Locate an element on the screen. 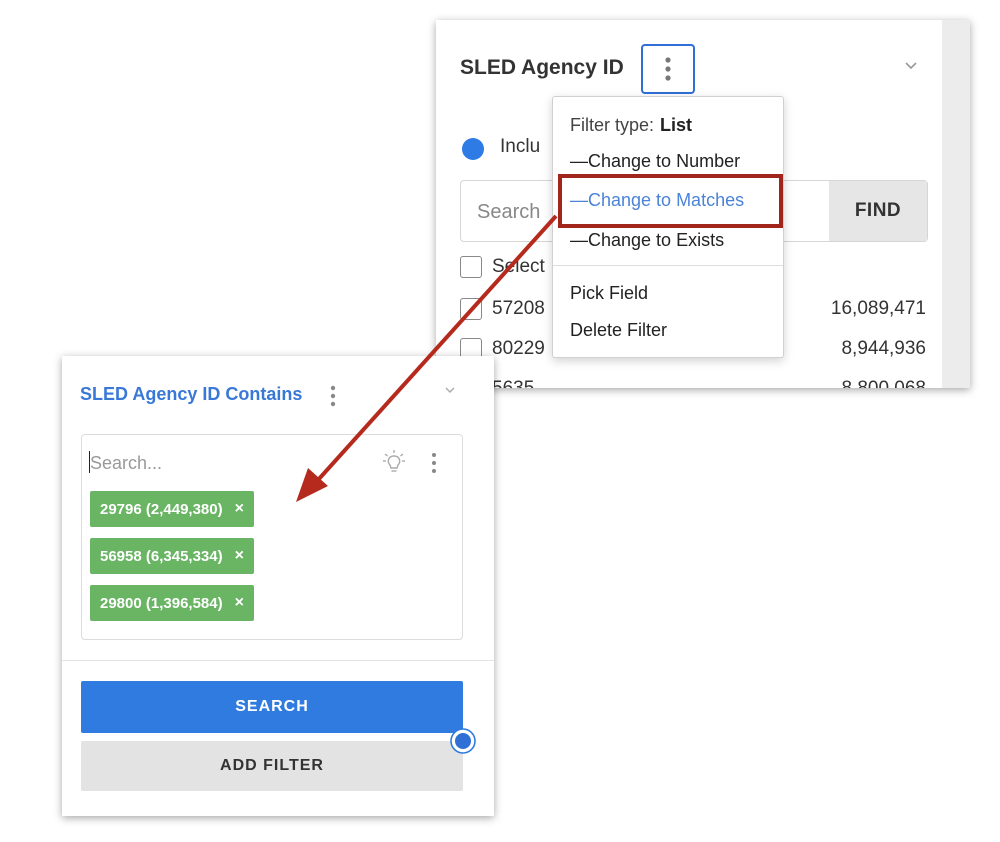  filter-tag-label: 29800 (1,396,584) is located at coordinates (161, 603).